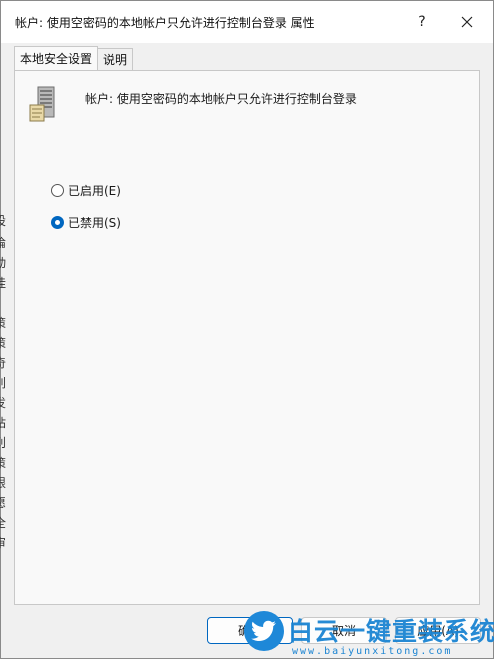  I want to click on close-button, so click(467, 22).